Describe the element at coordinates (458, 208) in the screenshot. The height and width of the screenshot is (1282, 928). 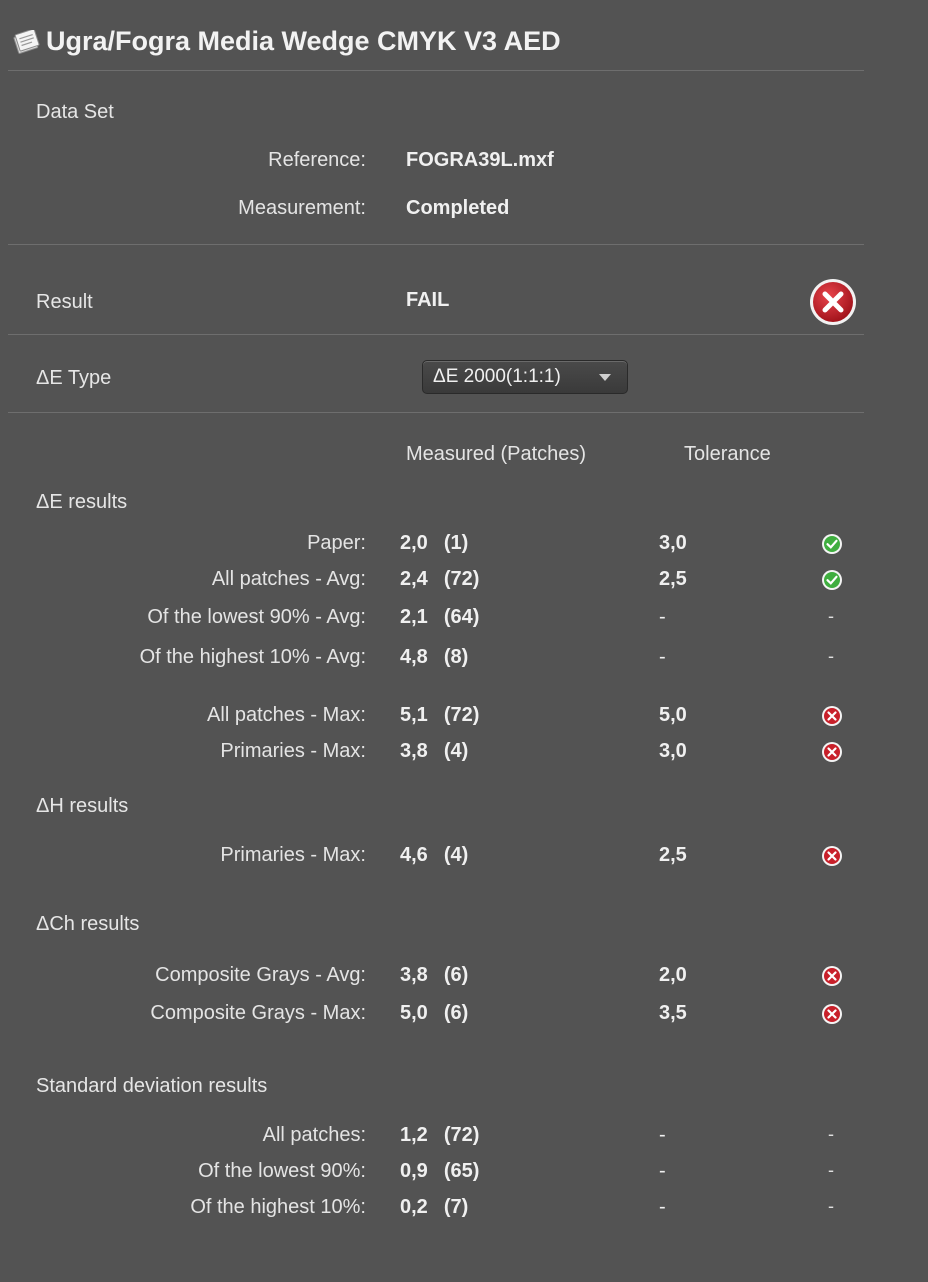
I see `measurement-value: Completed` at that location.